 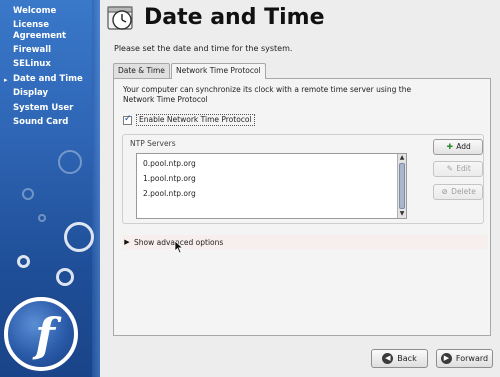 I want to click on fedora-logo: f, so click(x=41, y=334).